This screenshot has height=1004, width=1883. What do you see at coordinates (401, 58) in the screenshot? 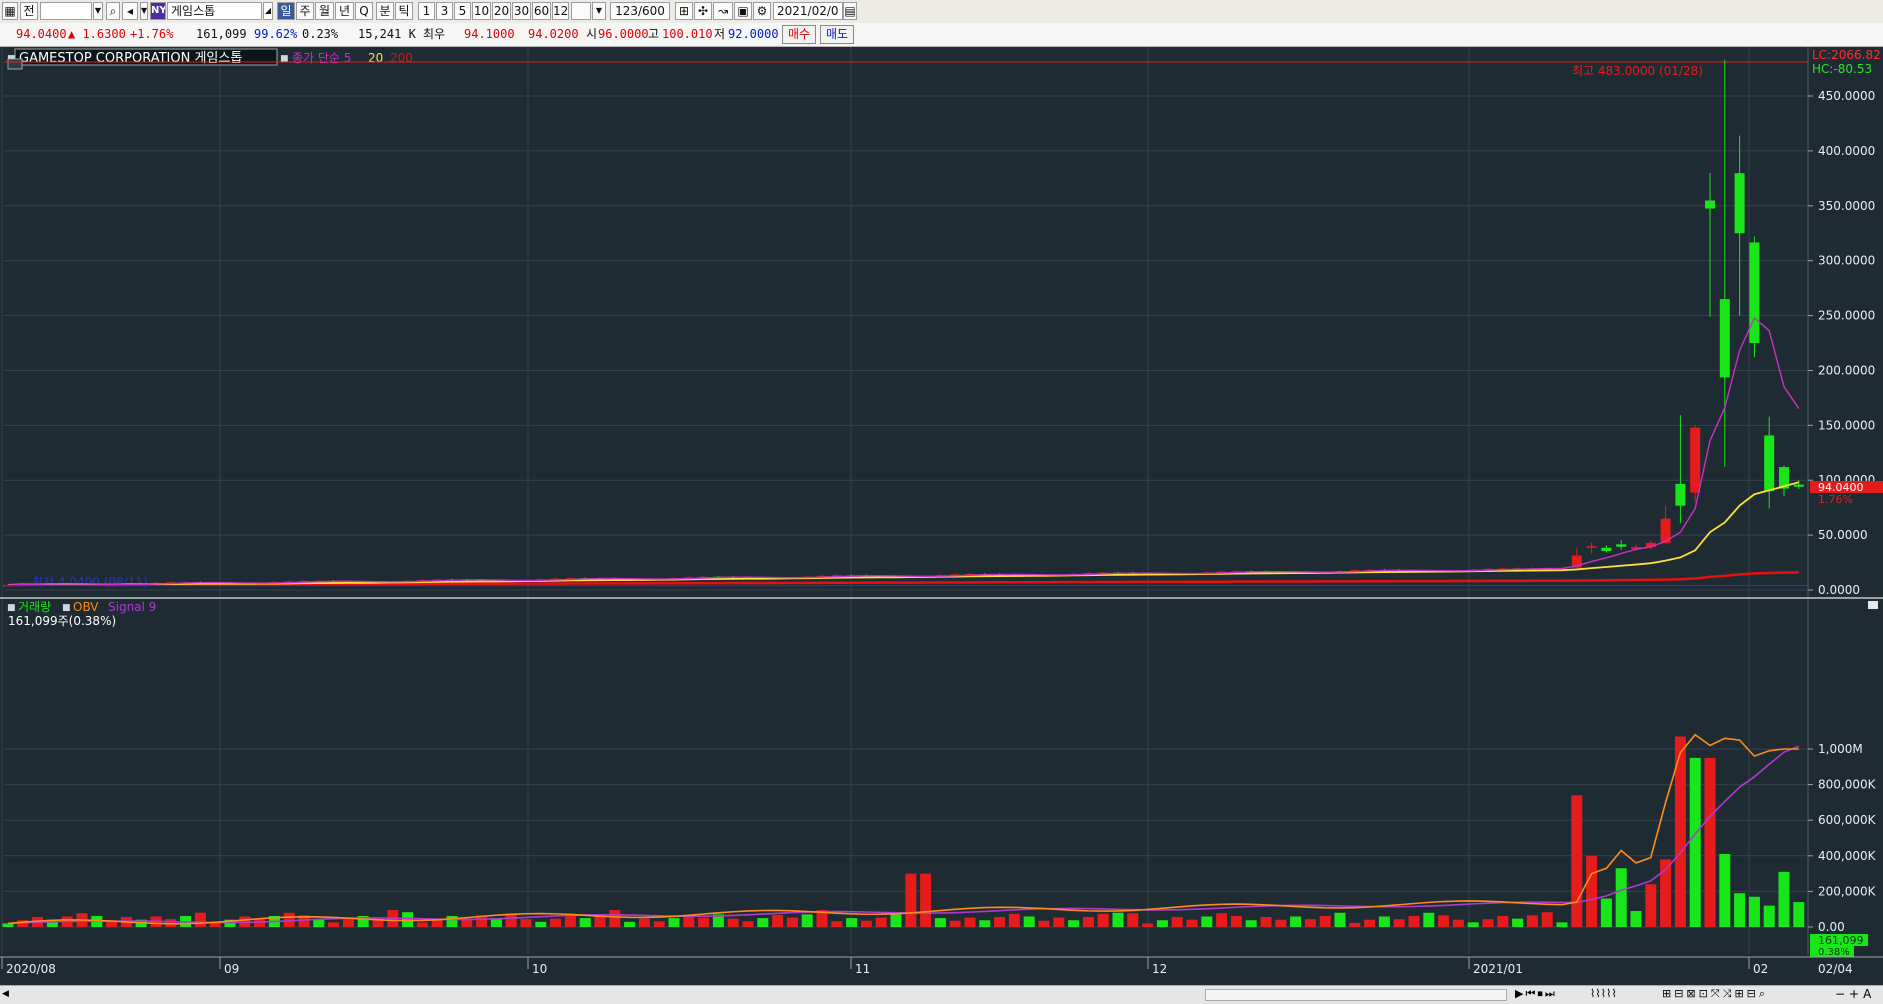
I see `legend-ma200: 200` at bounding box center [401, 58].